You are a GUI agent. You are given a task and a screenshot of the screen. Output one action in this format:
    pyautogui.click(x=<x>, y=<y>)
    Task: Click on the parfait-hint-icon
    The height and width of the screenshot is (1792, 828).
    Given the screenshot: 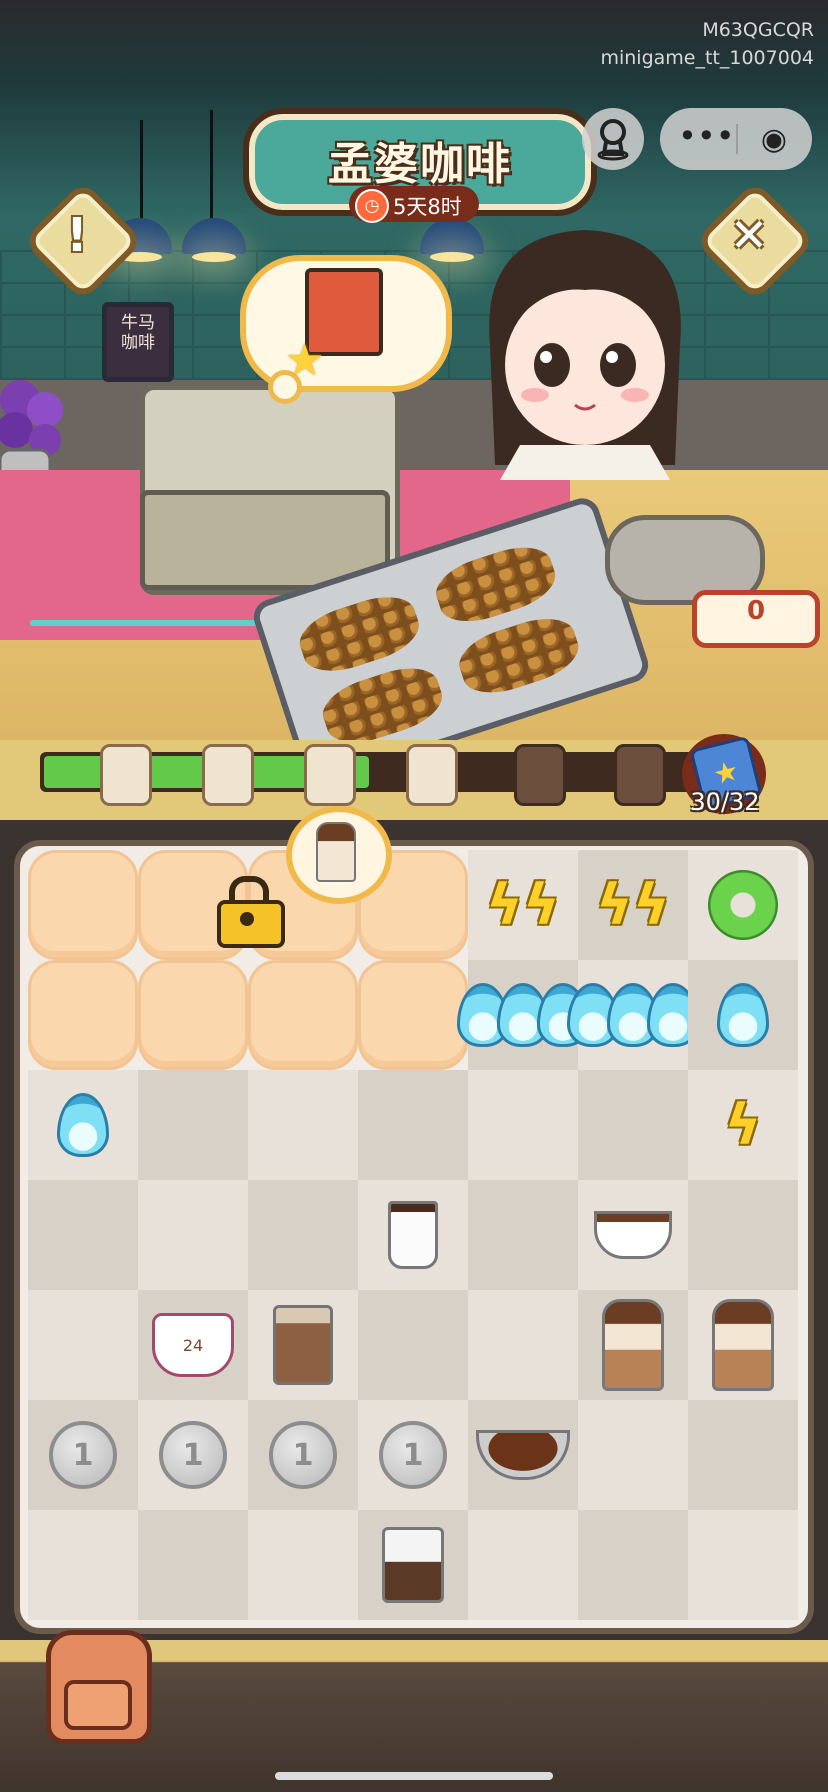 What is the action you would take?
    pyautogui.click(x=336, y=852)
    